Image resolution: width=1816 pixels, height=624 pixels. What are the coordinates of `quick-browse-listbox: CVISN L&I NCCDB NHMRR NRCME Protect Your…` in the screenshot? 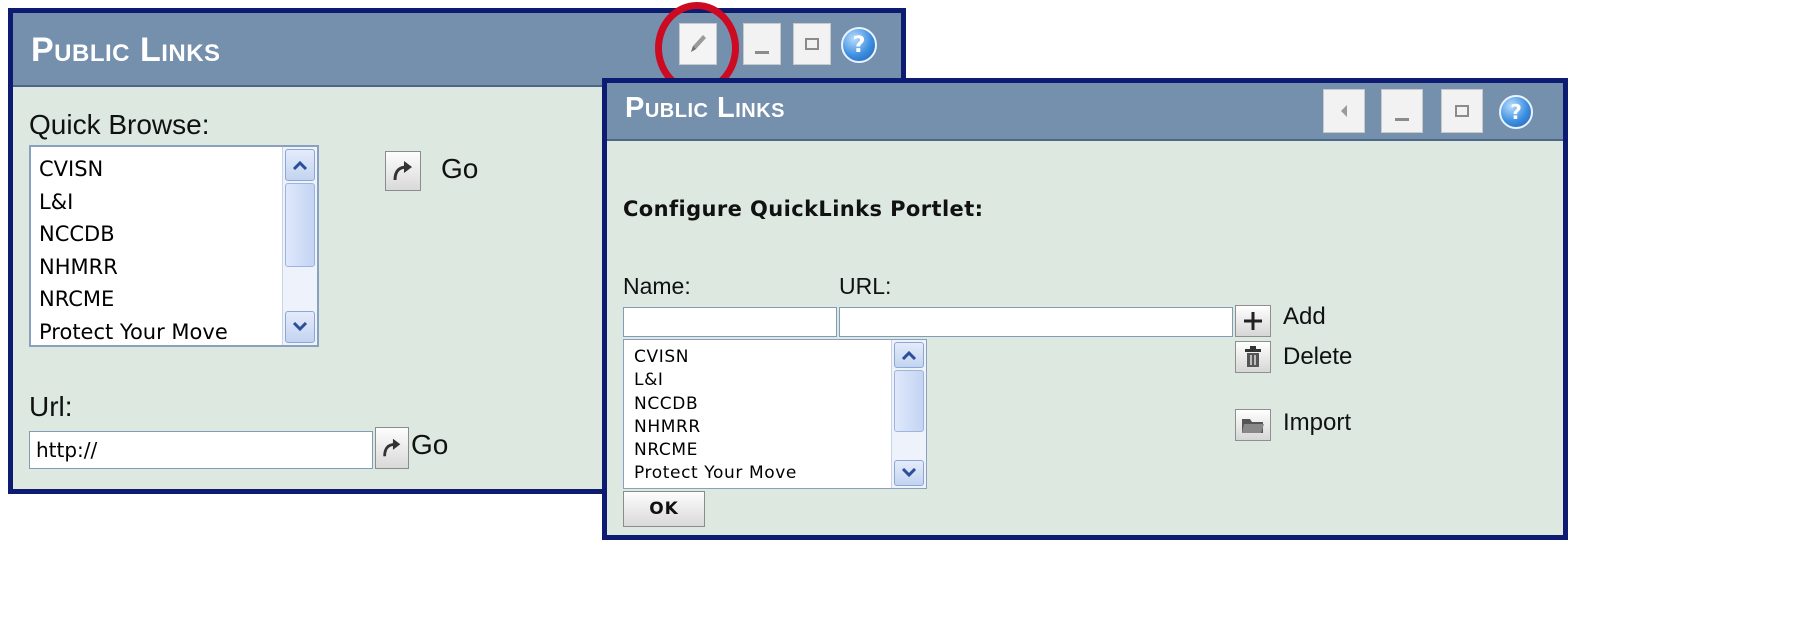 It's located at (174, 246).